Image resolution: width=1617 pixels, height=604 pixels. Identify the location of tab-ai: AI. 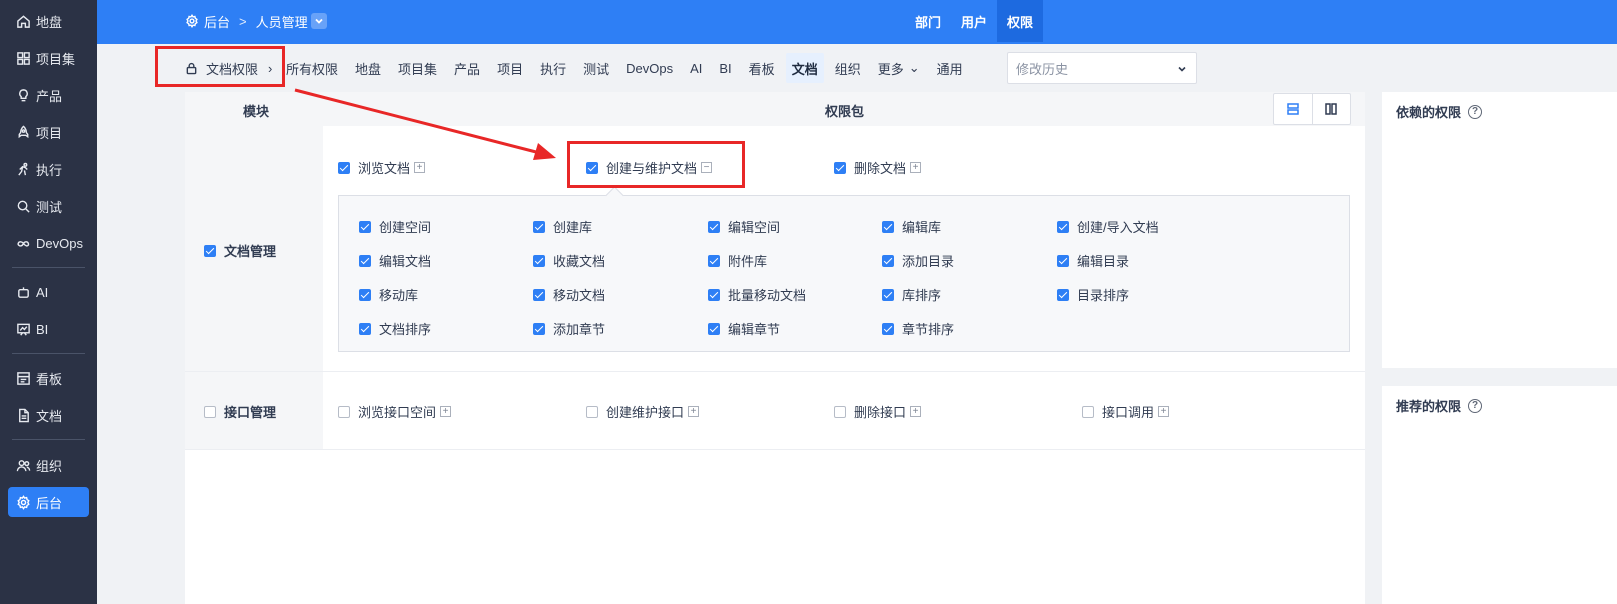
(696, 68).